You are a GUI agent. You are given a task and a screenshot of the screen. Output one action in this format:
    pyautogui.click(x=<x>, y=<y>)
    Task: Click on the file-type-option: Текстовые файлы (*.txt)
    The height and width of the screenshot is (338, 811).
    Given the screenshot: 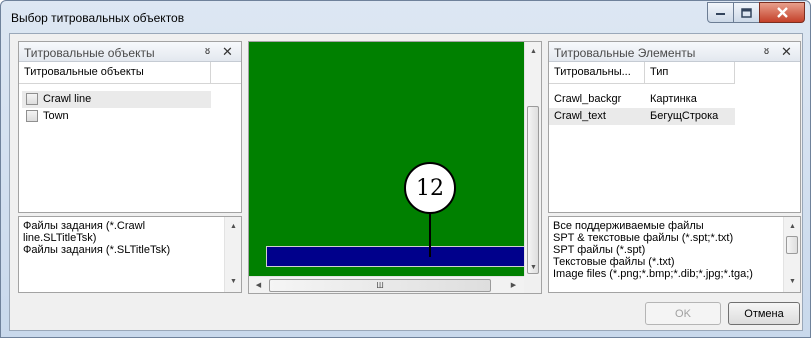 What is the action you would take?
    pyautogui.click(x=614, y=262)
    